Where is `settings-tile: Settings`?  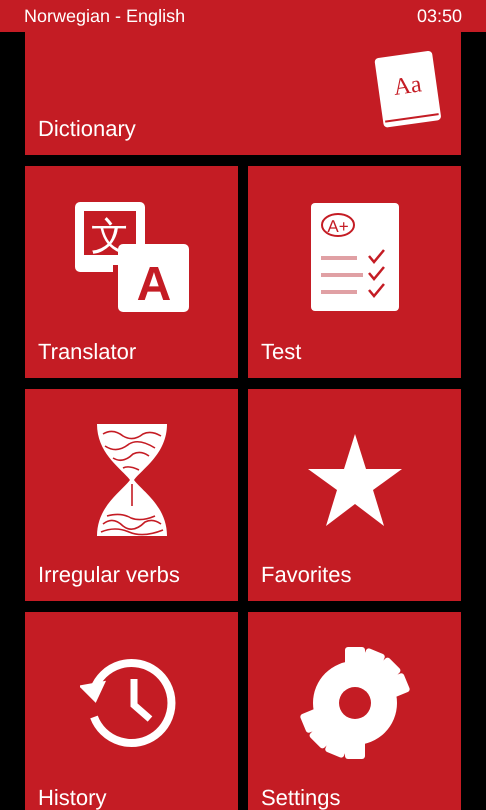
settings-tile: Settings is located at coordinates (354, 711).